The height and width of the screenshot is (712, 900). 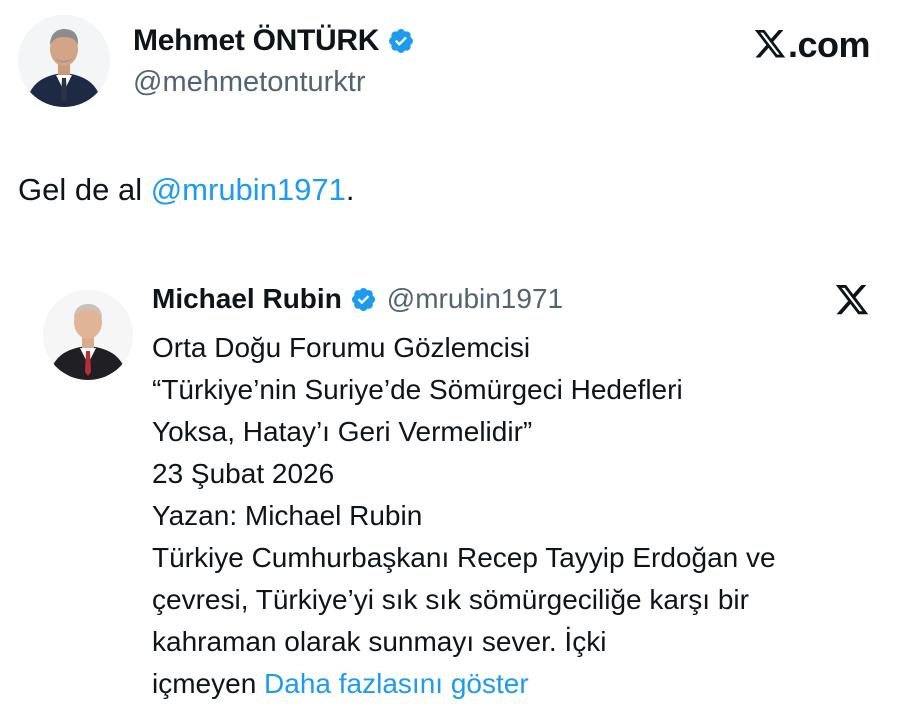 I want to click on author-name-row: Mehmet ÖNTÜRK, so click(x=274, y=41).